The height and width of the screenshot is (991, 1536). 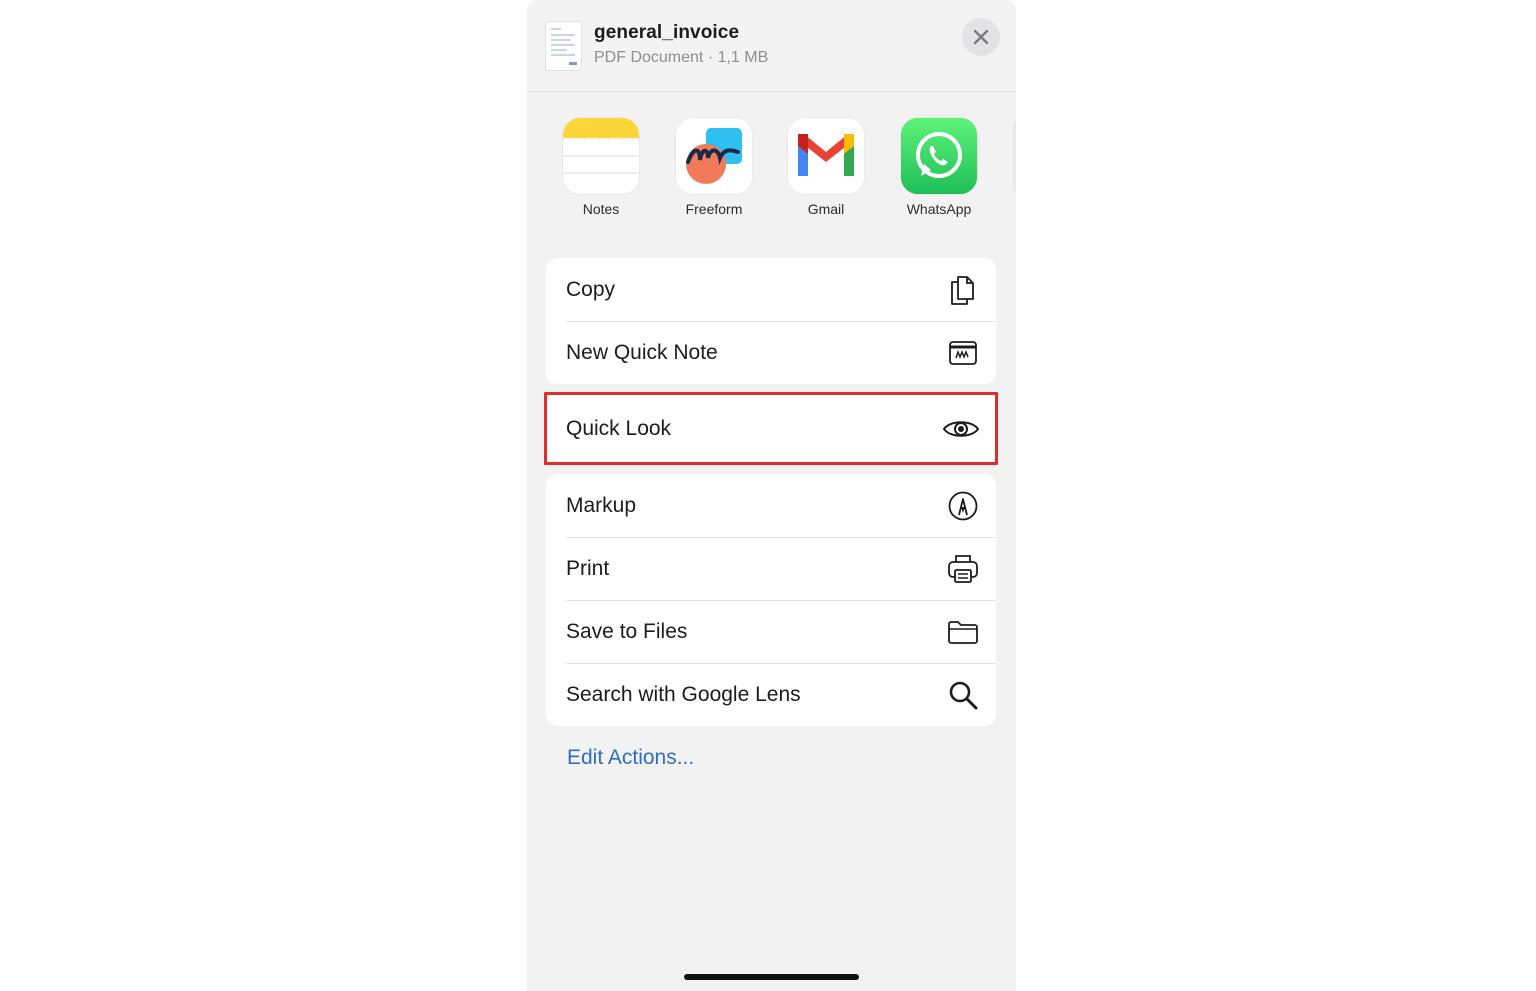 What do you see at coordinates (1014, 156) in the screenshot?
I see `next-app-peek` at bounding box center [1014, 156].